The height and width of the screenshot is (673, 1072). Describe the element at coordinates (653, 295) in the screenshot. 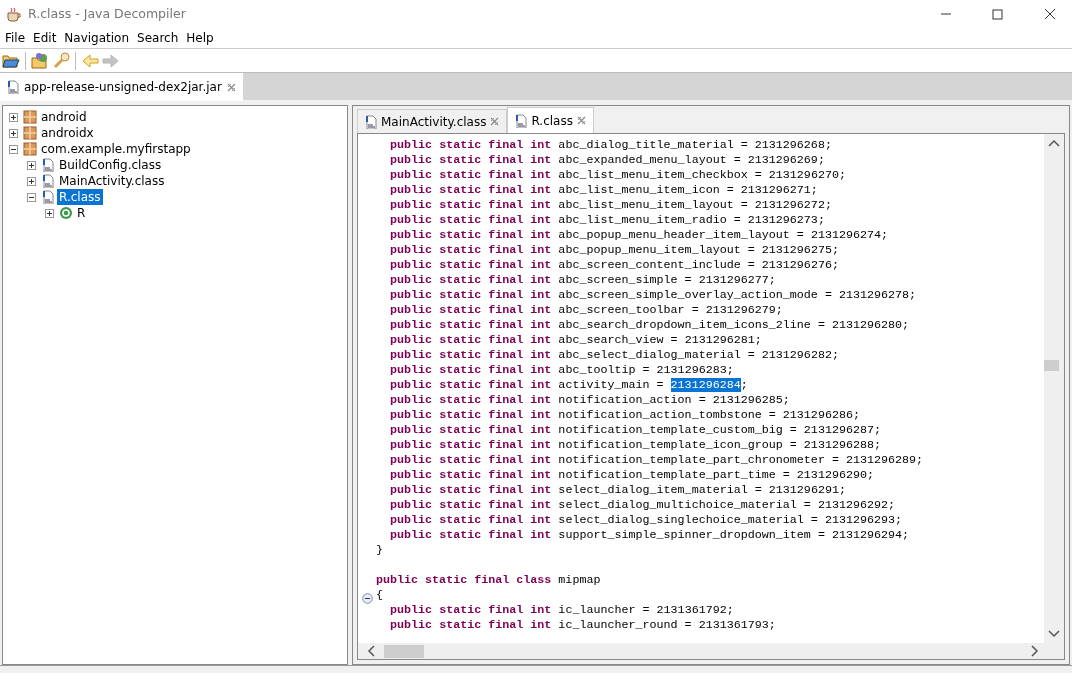

I see `code-line: public static final int abc_screen_simple_overlay_action_mode = 2131296278;` at that location.